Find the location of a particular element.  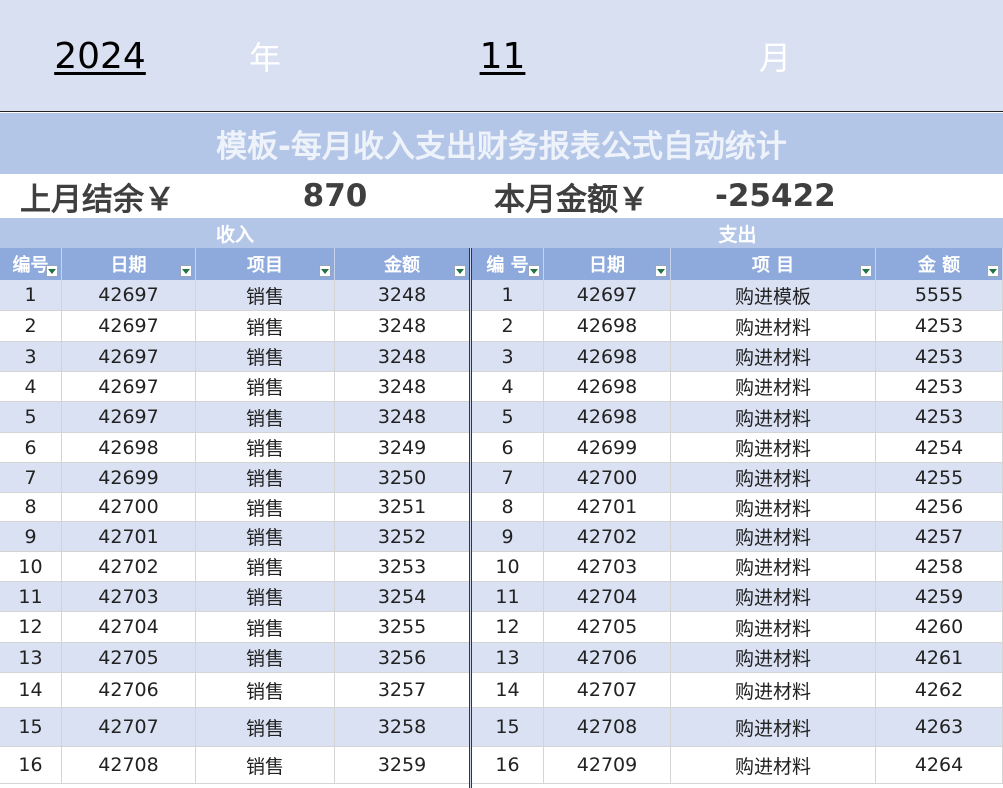

income-cell-amount: 3249 is located at coordinates (402, 448).